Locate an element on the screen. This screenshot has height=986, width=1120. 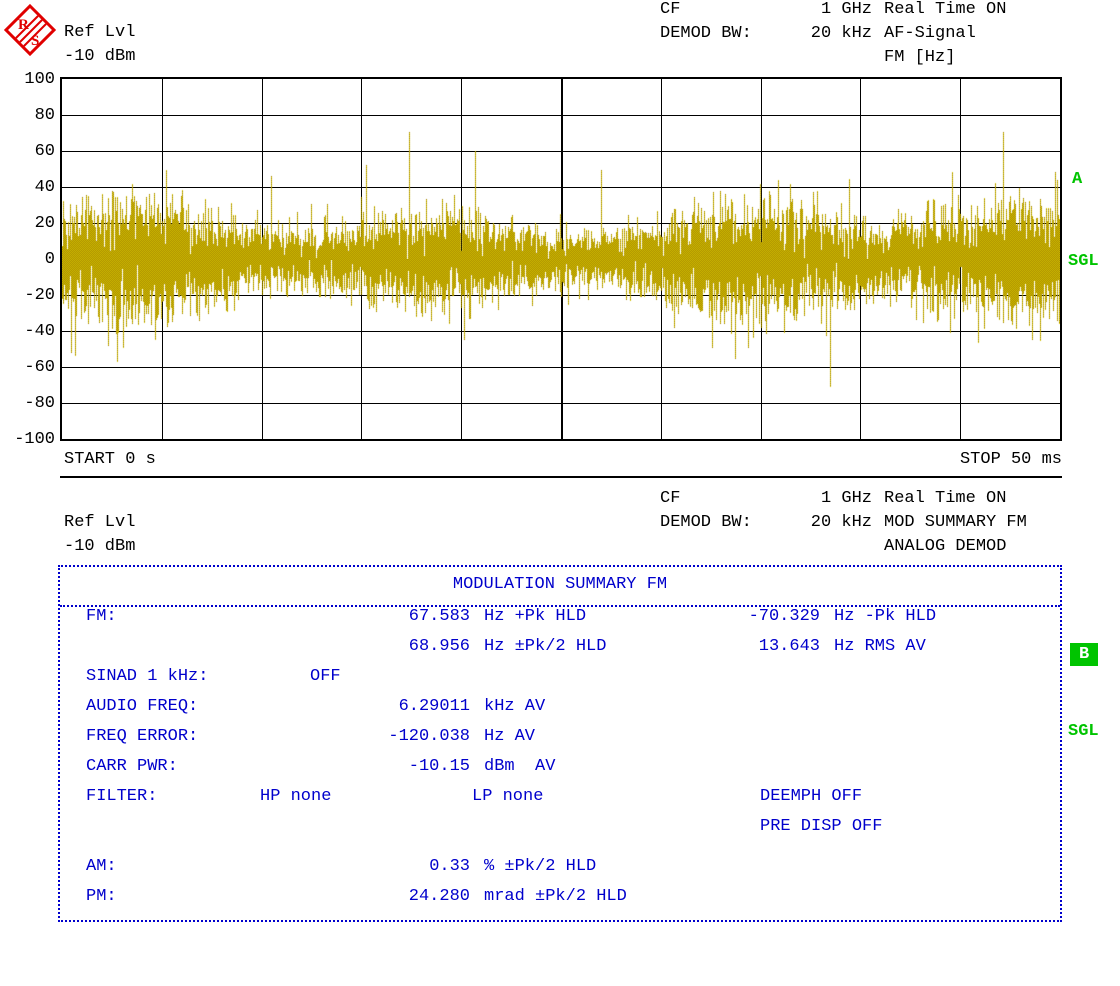
modulation-row-free-2: LP none is located at coordinates (507, 796).